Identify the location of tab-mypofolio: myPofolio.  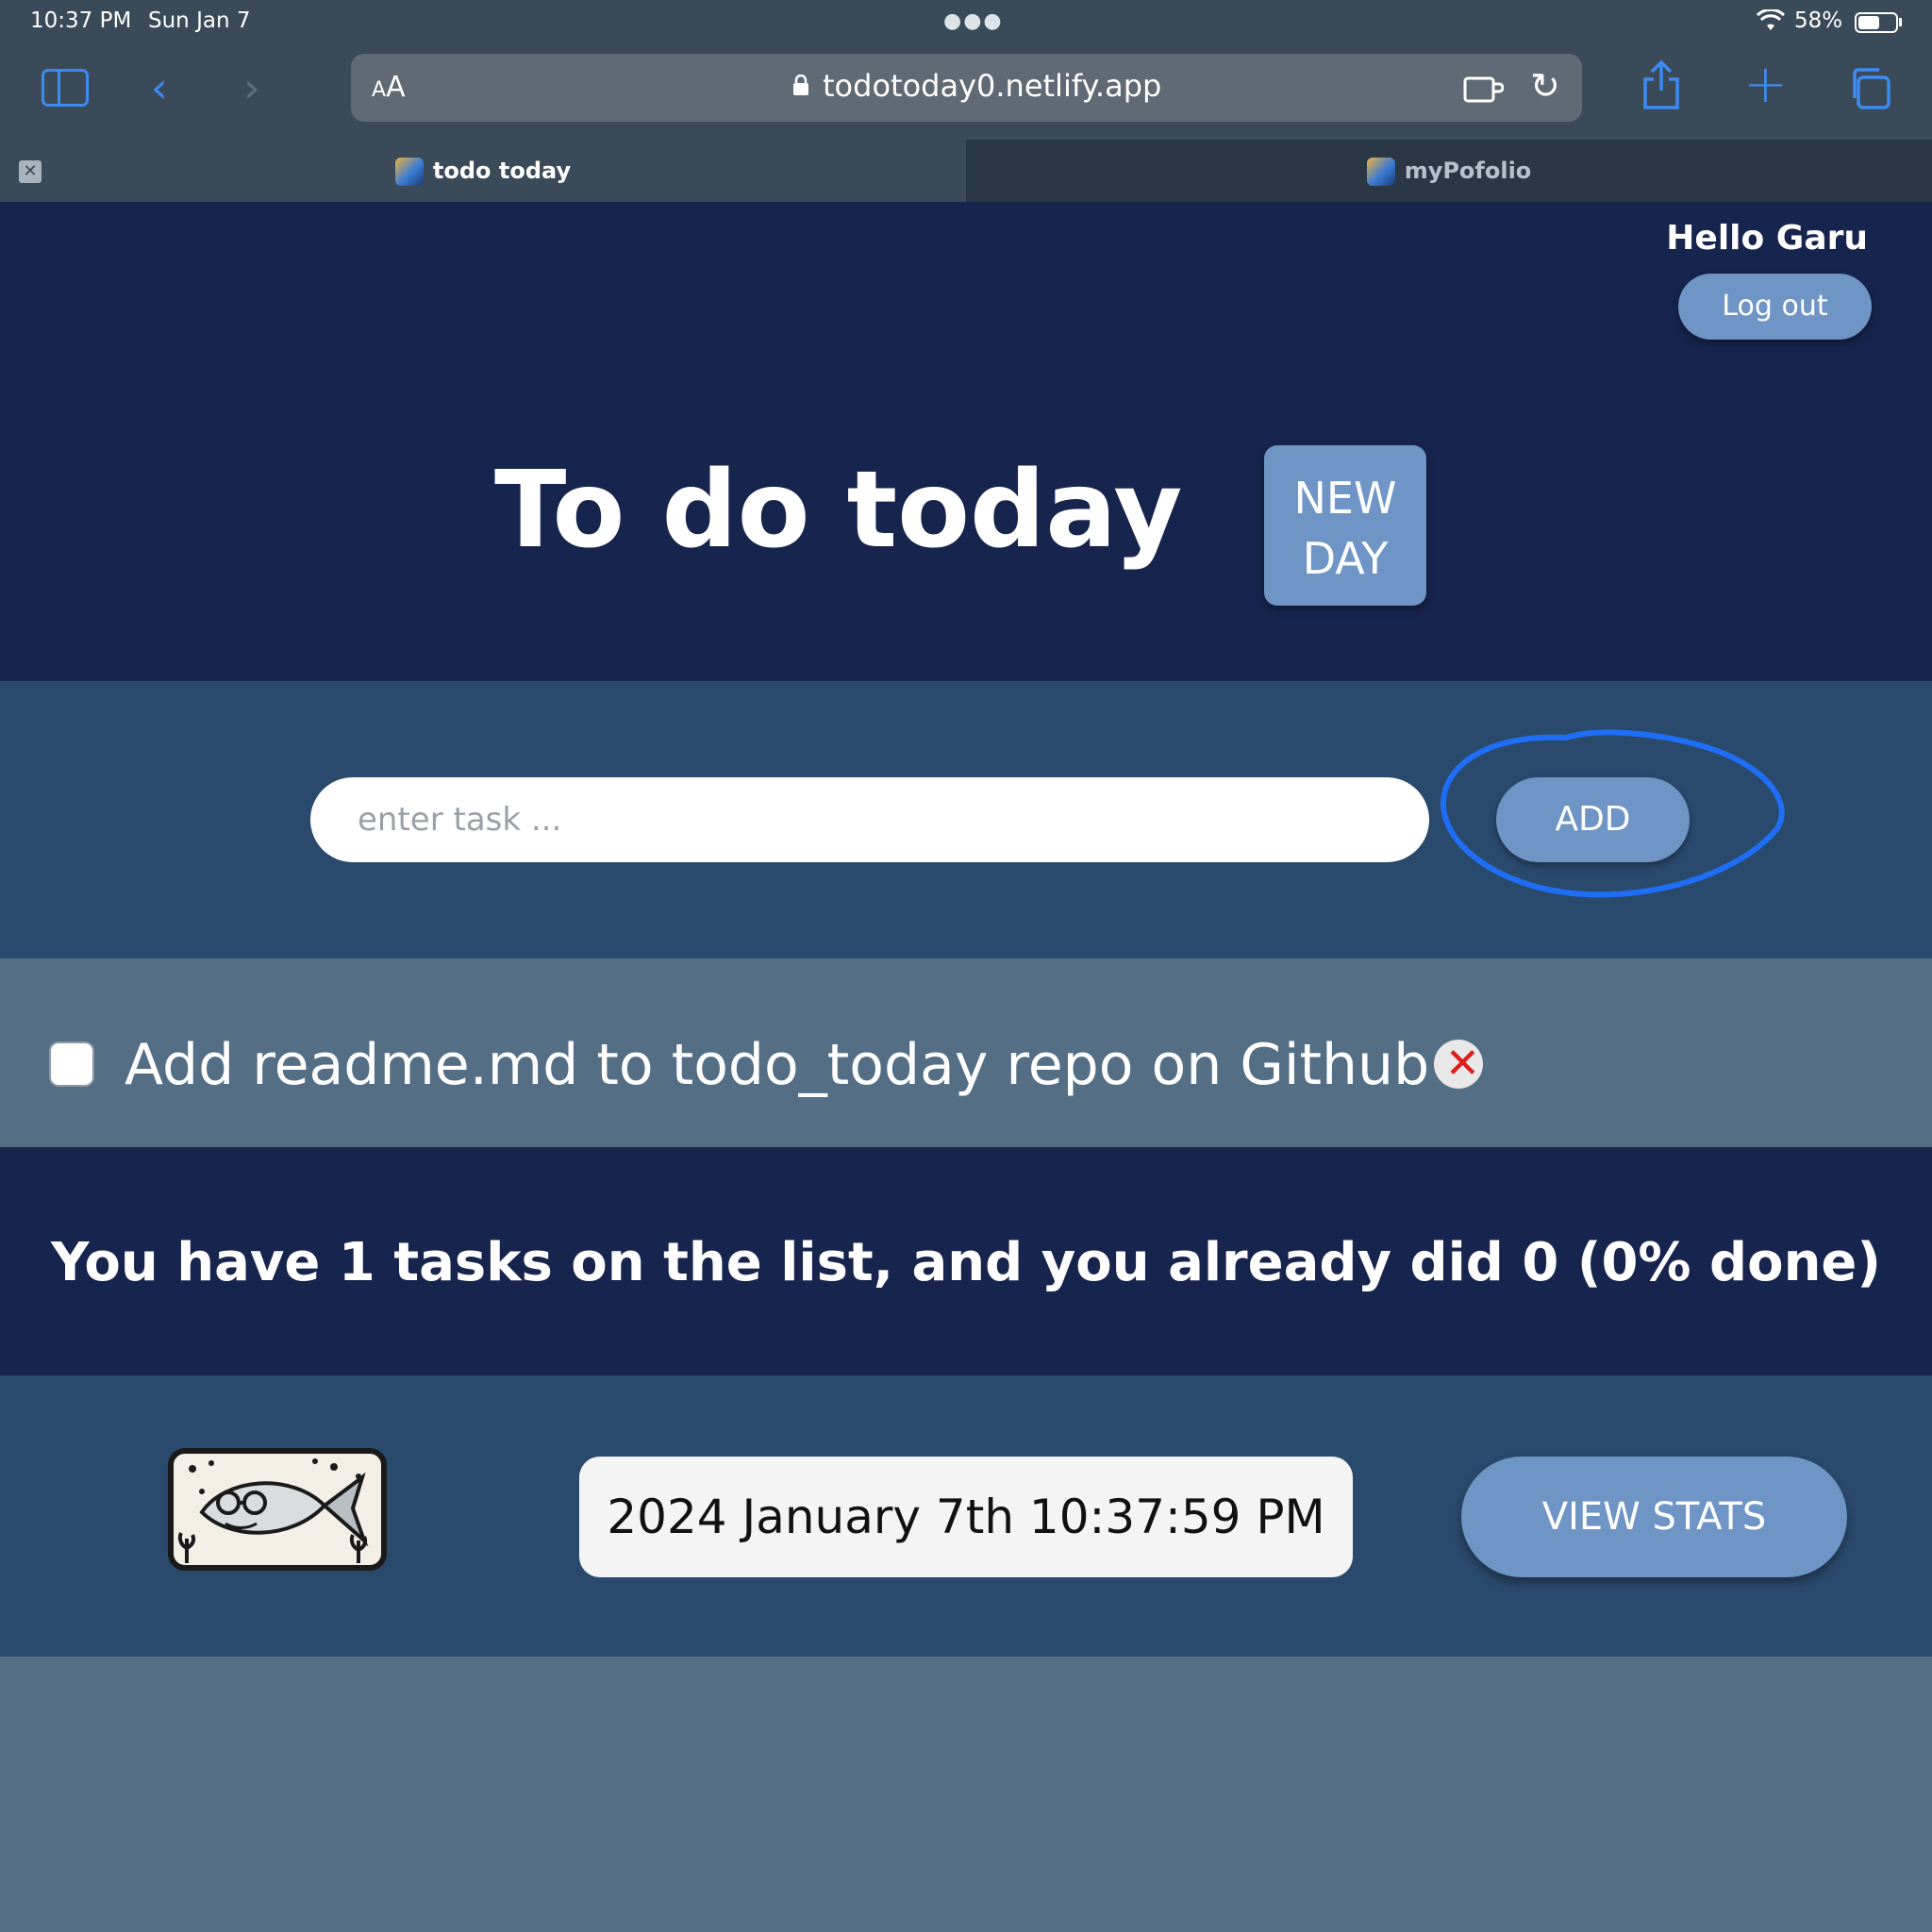
(1449, 171).